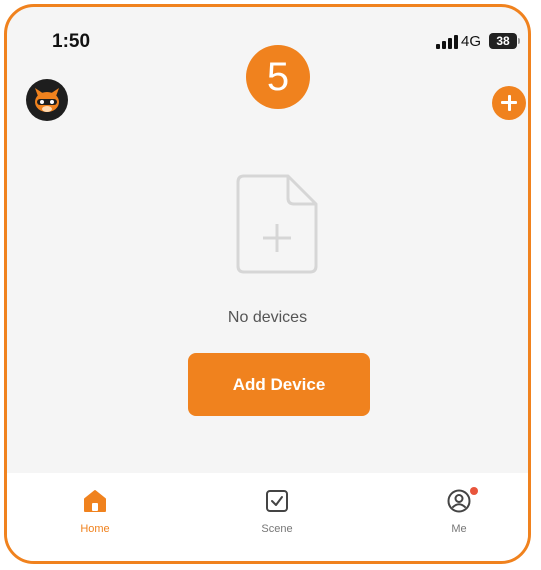  What do you see at coordinates (277, 501) in the screenshot?
I see `scene-checkbox-icon` at bounding box center [277, 501].